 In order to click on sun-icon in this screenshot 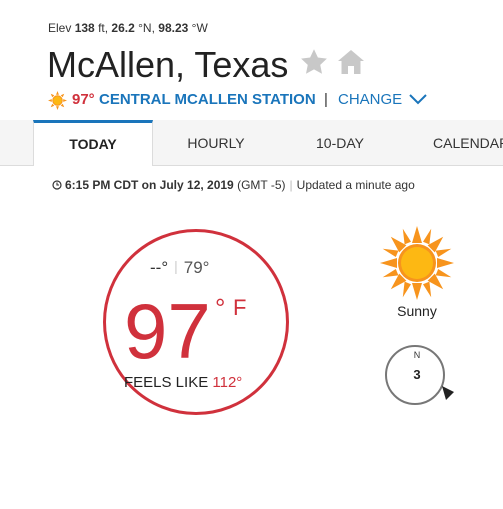, I will do `click(417, 263)`.